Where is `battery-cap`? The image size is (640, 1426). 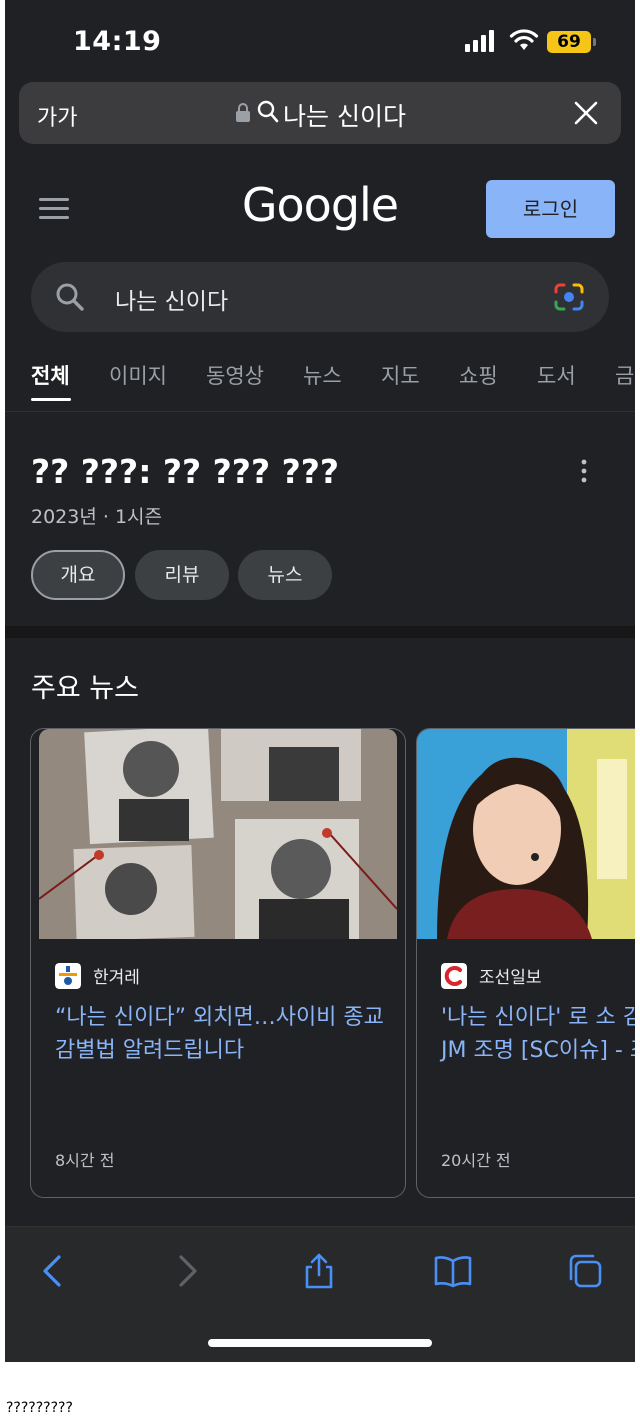
battery-cap is located at coordinates (594, 42).